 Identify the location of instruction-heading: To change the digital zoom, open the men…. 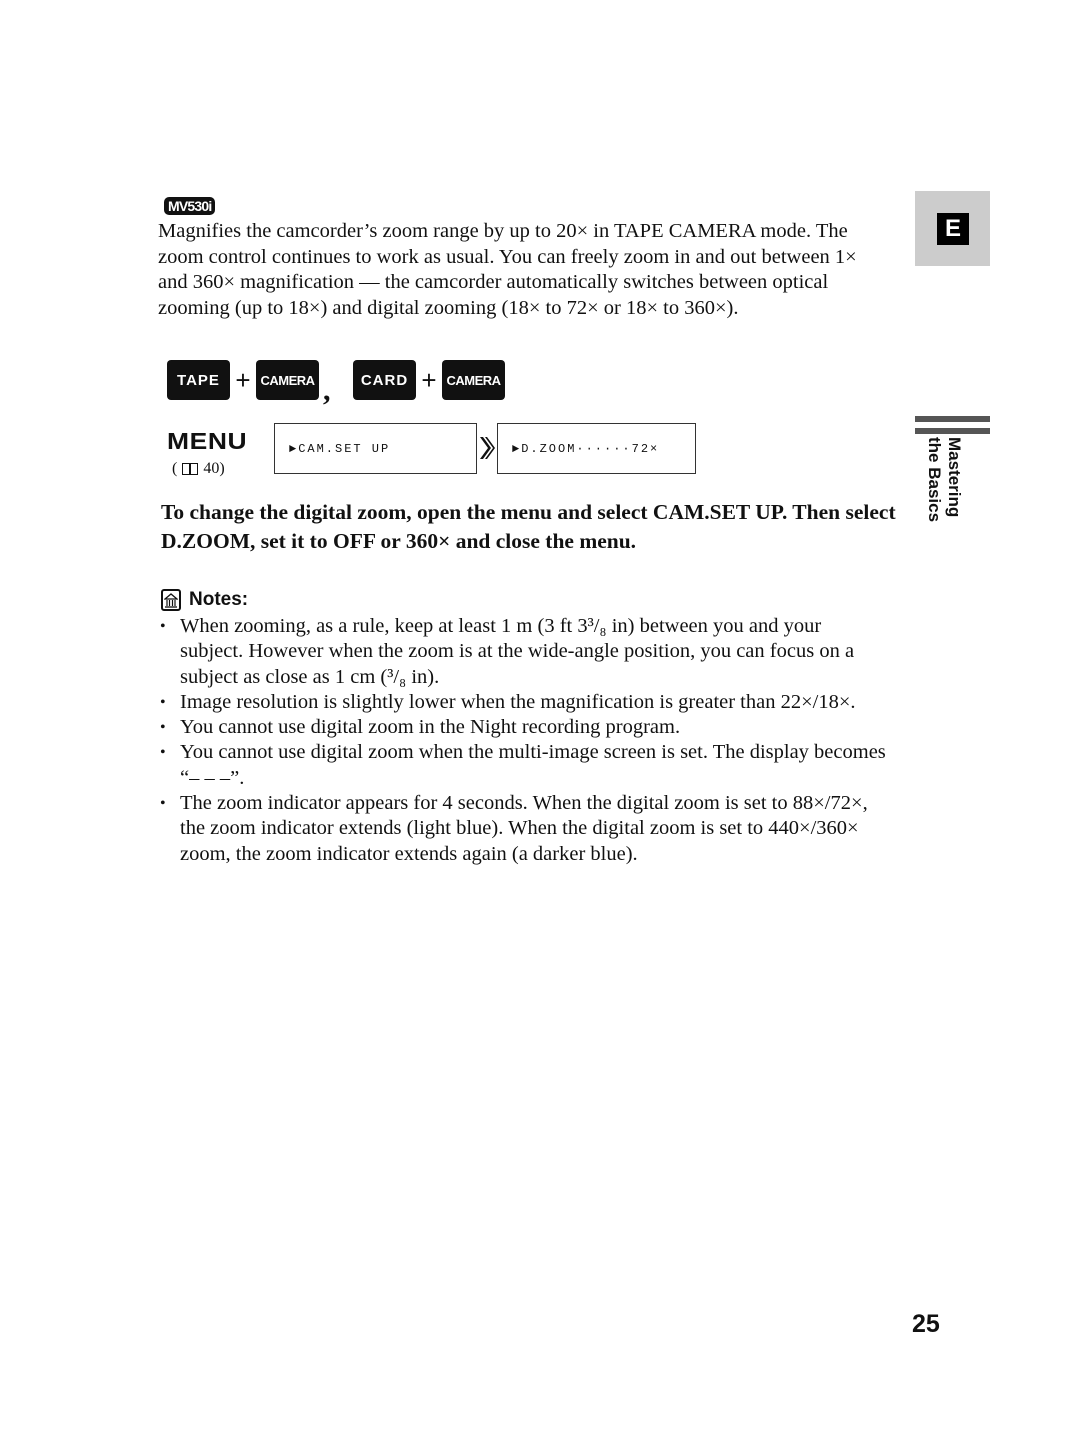
(528, 526).